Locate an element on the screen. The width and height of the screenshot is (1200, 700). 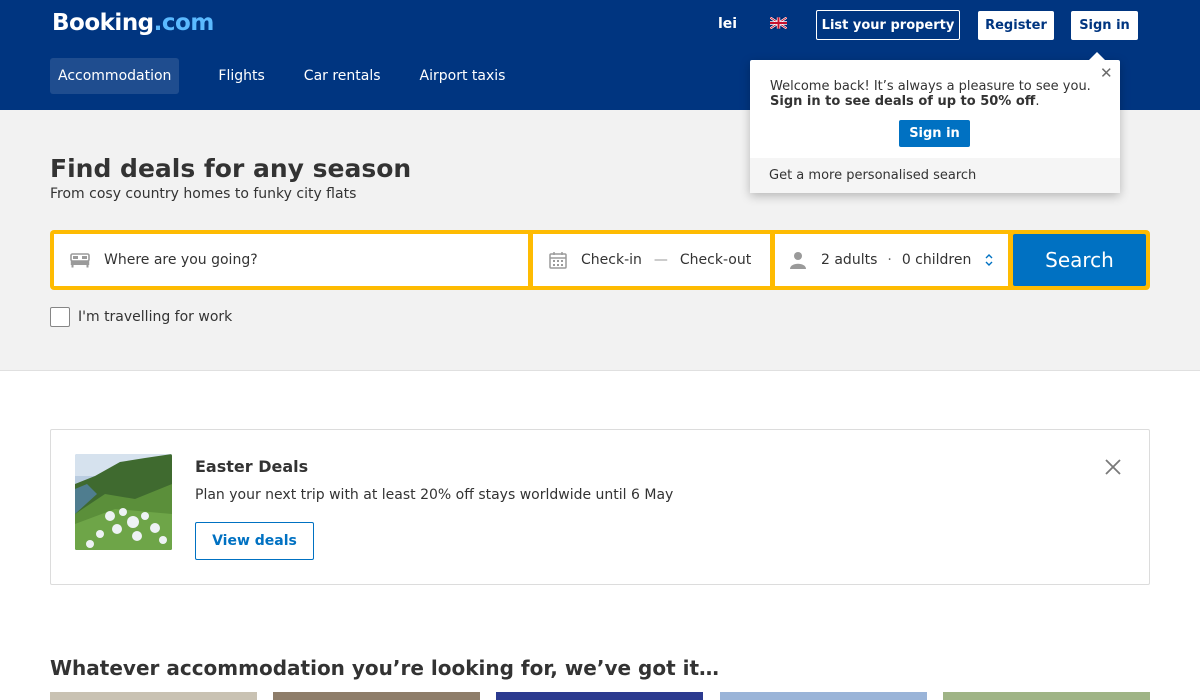
work-travel-option: I'm travelling for work is located at coordinates (141, 317).